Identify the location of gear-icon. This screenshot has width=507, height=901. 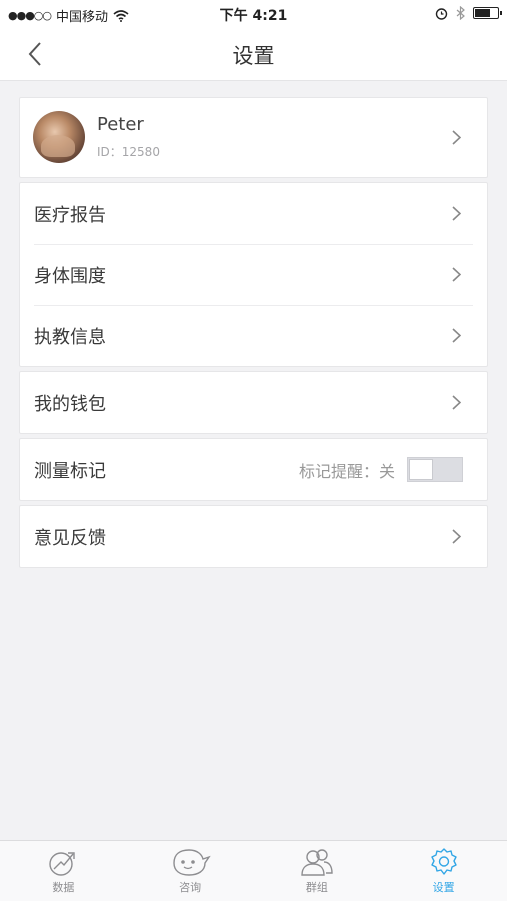
(443, 861).